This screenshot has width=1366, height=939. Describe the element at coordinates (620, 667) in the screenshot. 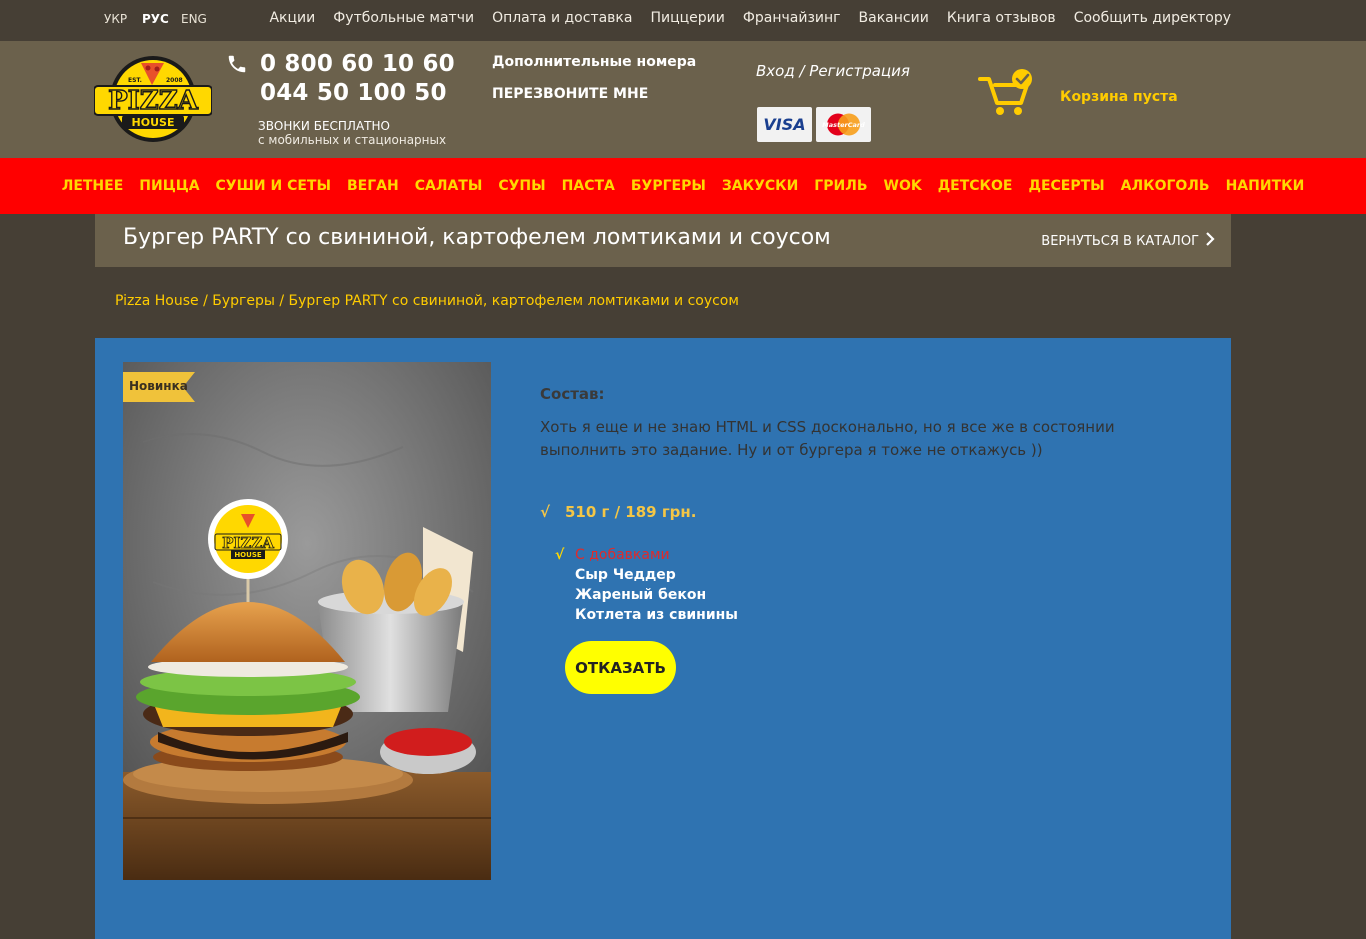

I see `refuse-button: ОТКАЗАТЬ` at that location.